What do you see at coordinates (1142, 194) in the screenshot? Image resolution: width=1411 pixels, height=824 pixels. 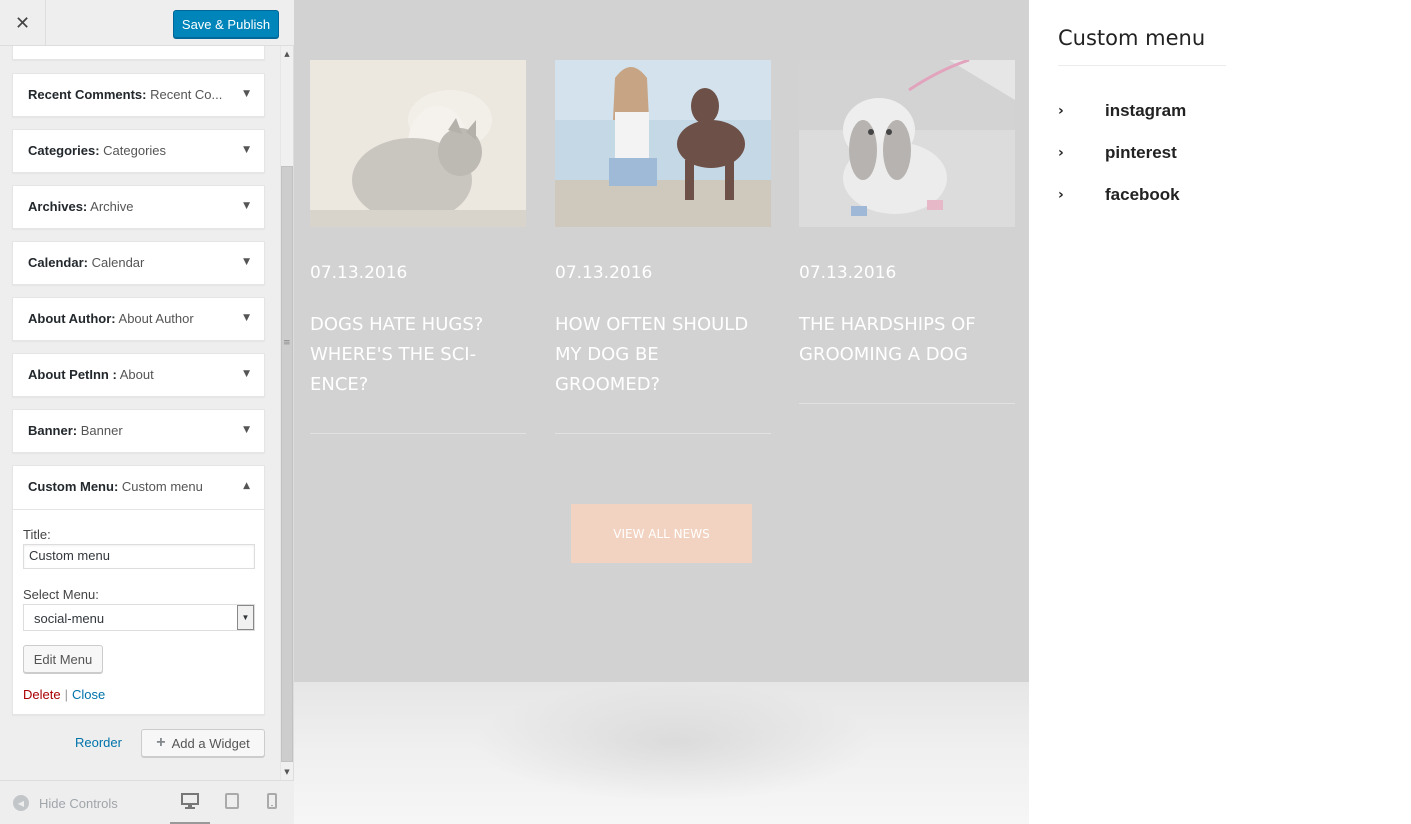 I see `menu-item-label: facebook` at bounding box center [1142, 194].